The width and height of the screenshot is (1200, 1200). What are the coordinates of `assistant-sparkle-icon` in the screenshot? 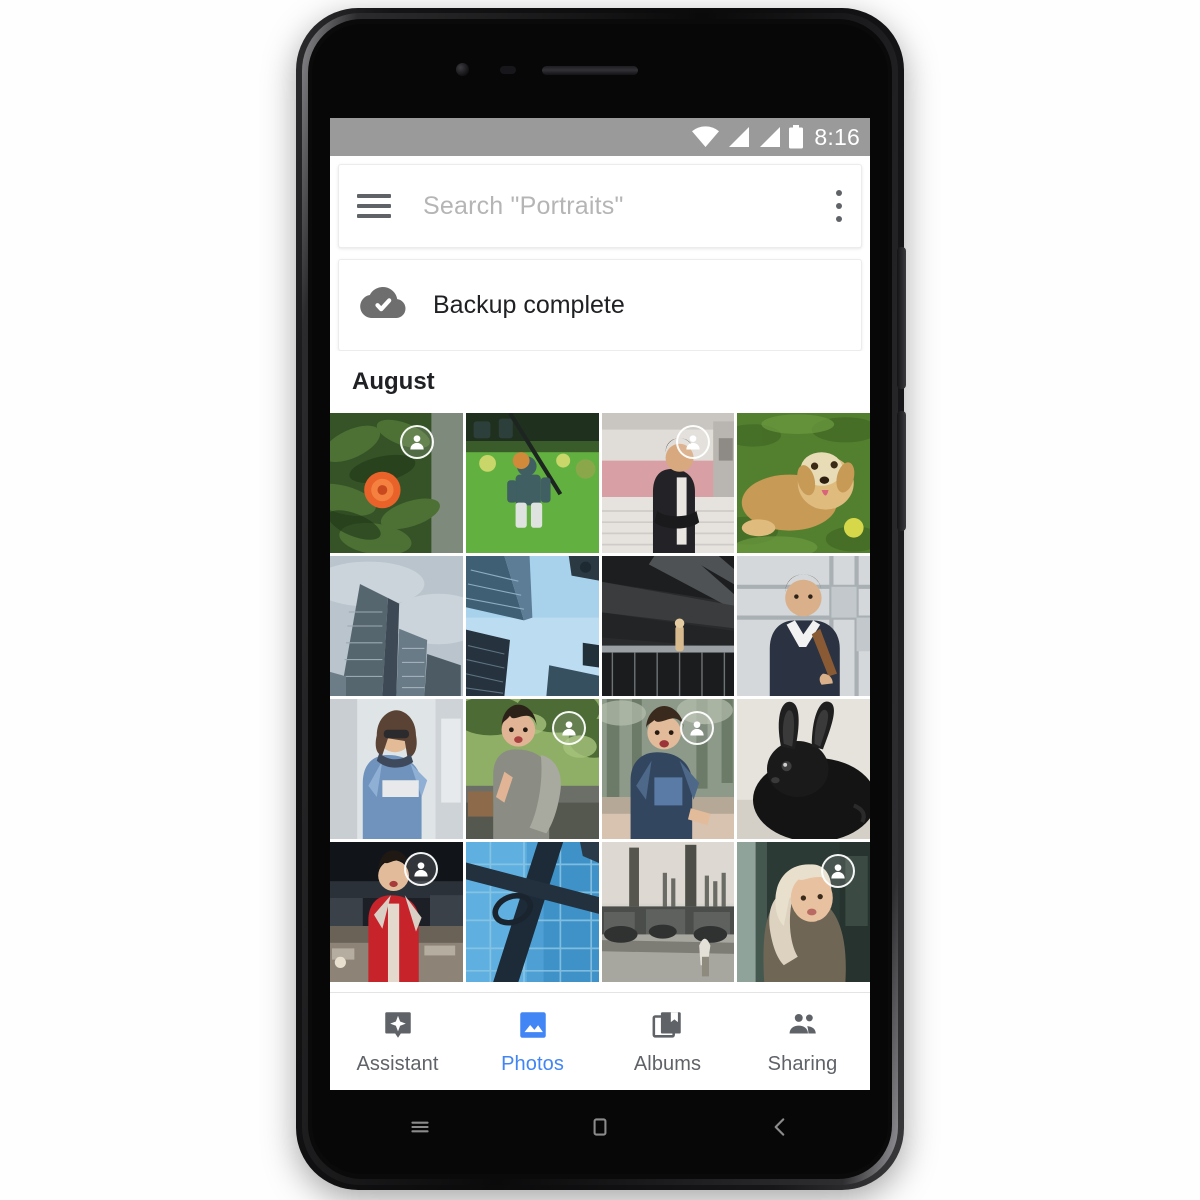 It's located at (398, 1027).